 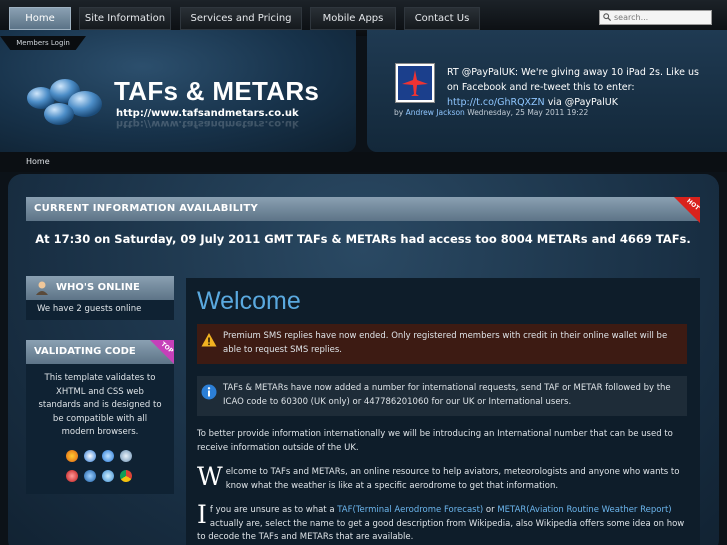 What do you see at coordinates (435, 112) in the screenshot?
I see `tweet-author: Andrew Jackson` at bounding box center [435, 112].